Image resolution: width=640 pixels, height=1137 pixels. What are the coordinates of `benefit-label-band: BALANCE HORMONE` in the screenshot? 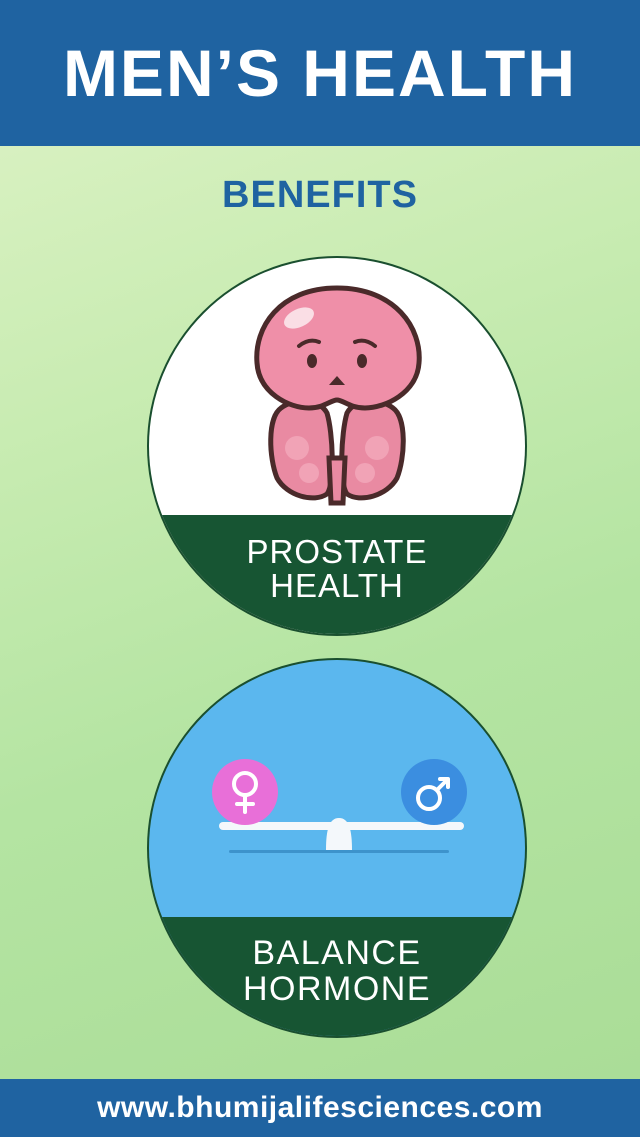 It's located at (337, 976).